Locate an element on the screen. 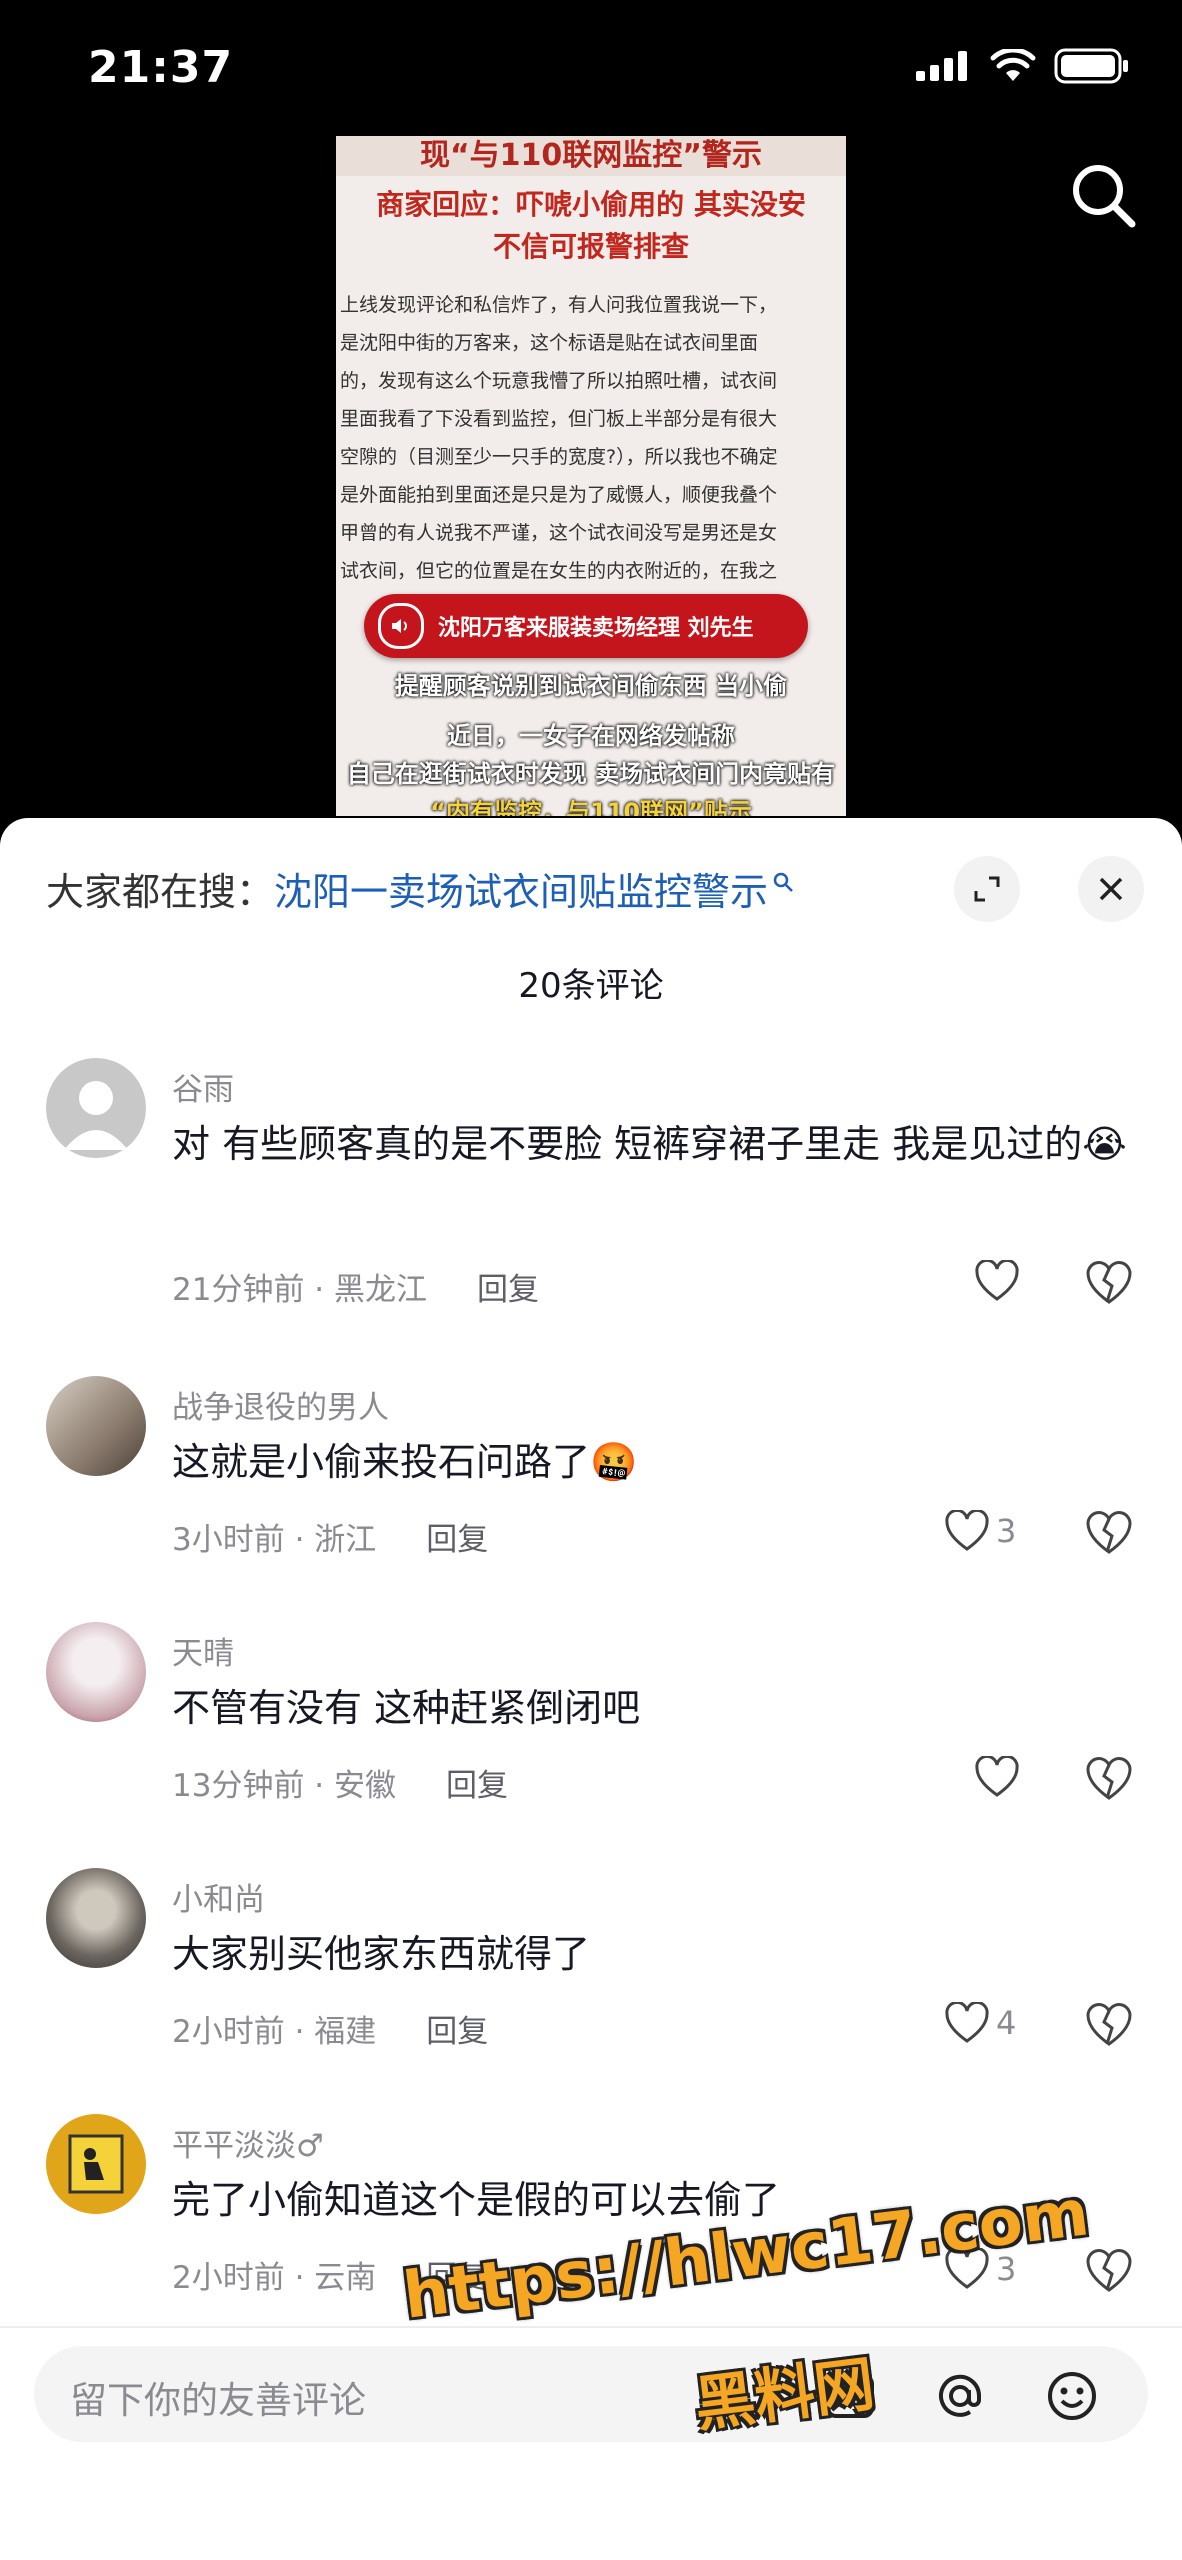 The width and height of the screenshot is (1182, 2560). close-icon is located at coordinates (1111, 889).